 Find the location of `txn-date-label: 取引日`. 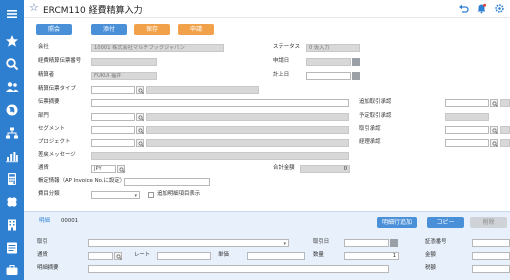

txn-date-label: 取引日 is located at coordinates (321, 242).